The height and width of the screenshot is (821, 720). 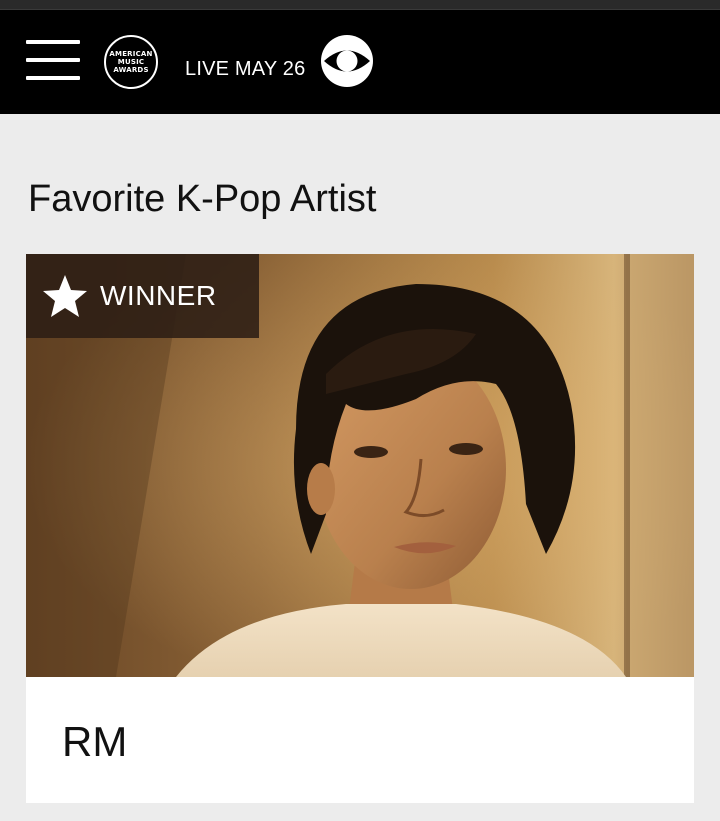 I want to click on logo-line-1: AMERICAN, so click(x=131, y=54).